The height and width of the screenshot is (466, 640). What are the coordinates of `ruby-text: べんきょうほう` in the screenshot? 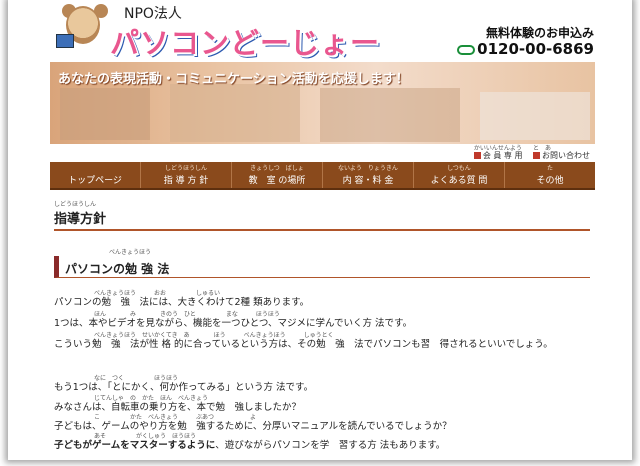 It's located at (130, 252).